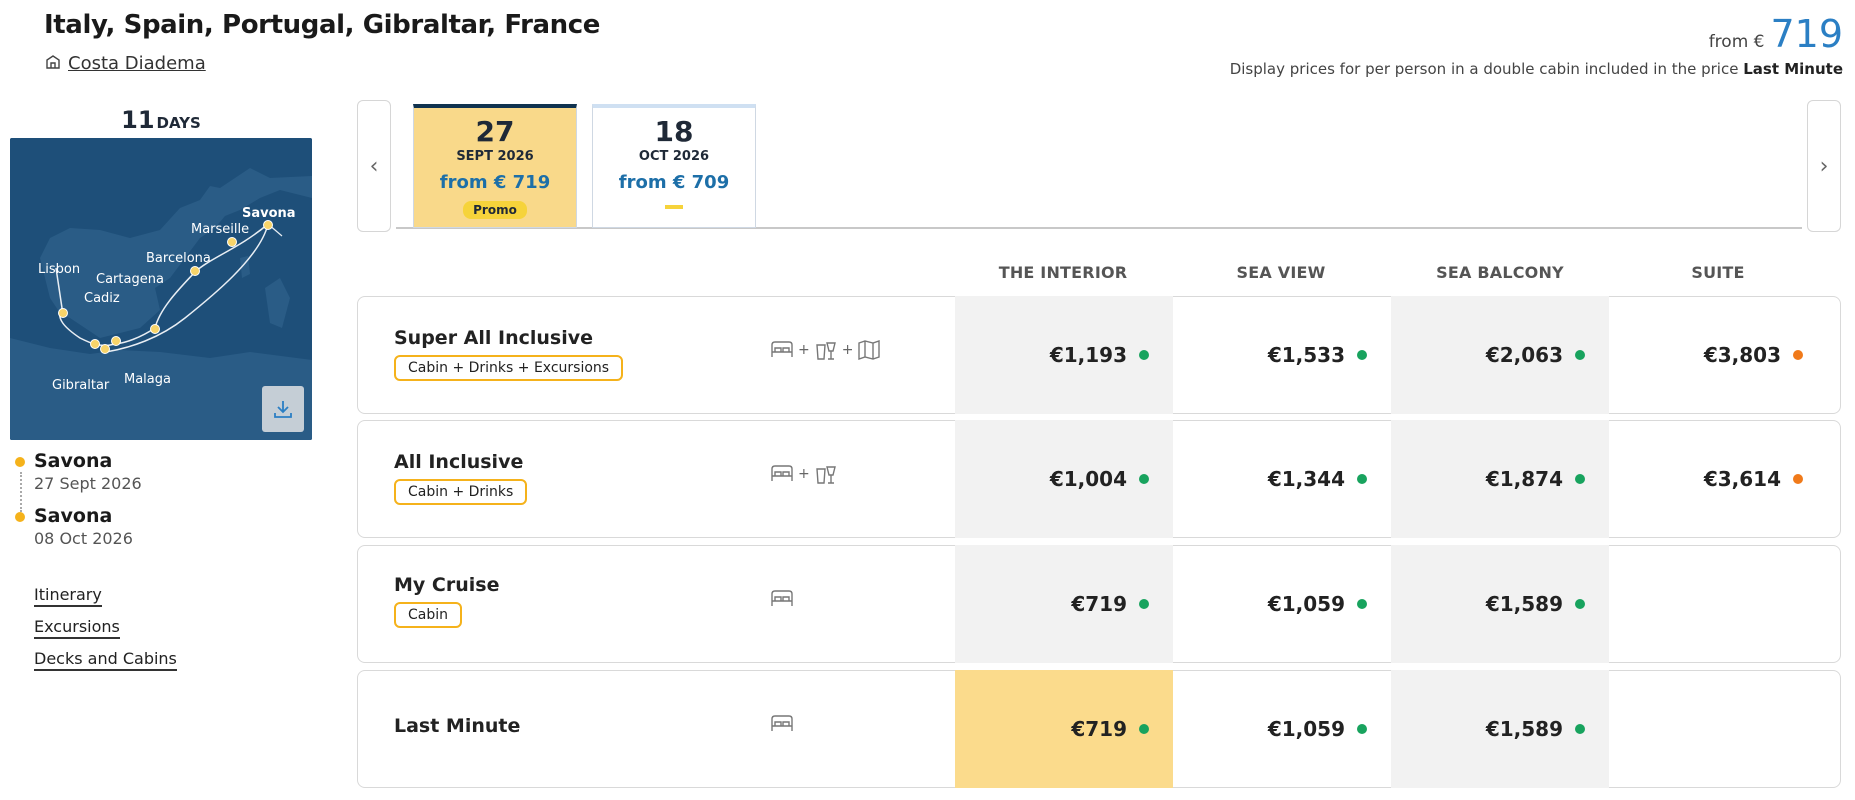  Describe the element at coordinates (1806, 34) in the screenshot. I see `from-amount: 719` at that location.